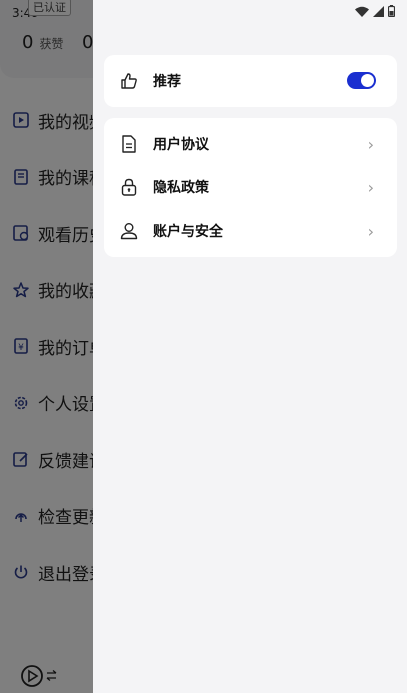  I want to click on thumb-up-icon, so click(129, 81).